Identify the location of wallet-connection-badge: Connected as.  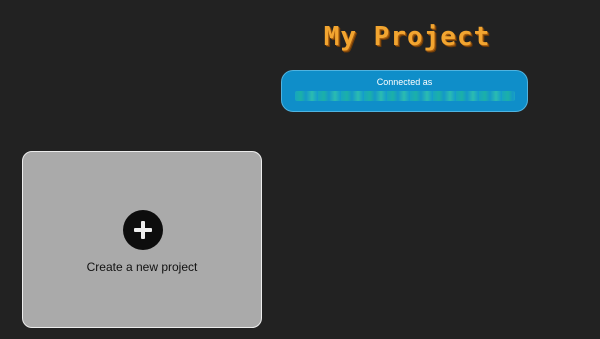
(404, 91).